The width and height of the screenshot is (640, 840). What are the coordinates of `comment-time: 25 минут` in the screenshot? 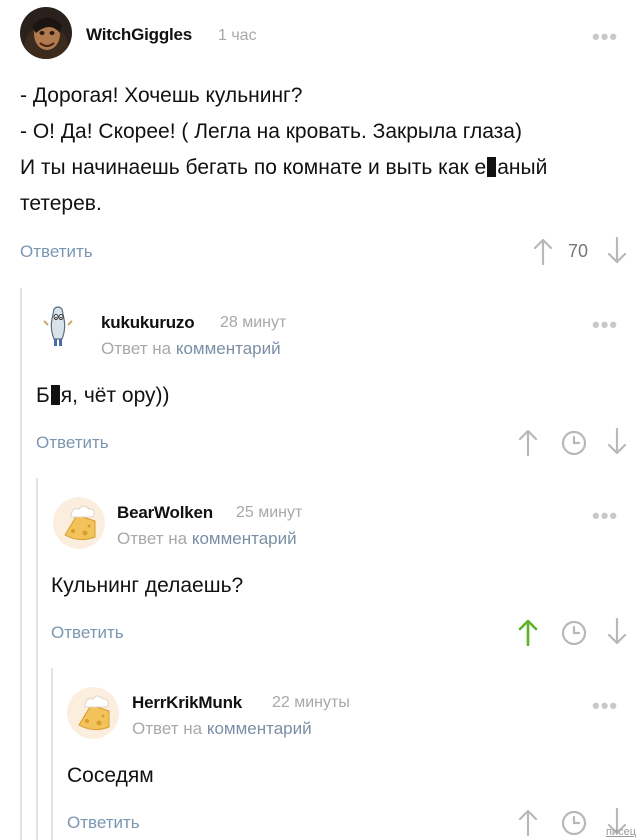 It's located at (269, 512).